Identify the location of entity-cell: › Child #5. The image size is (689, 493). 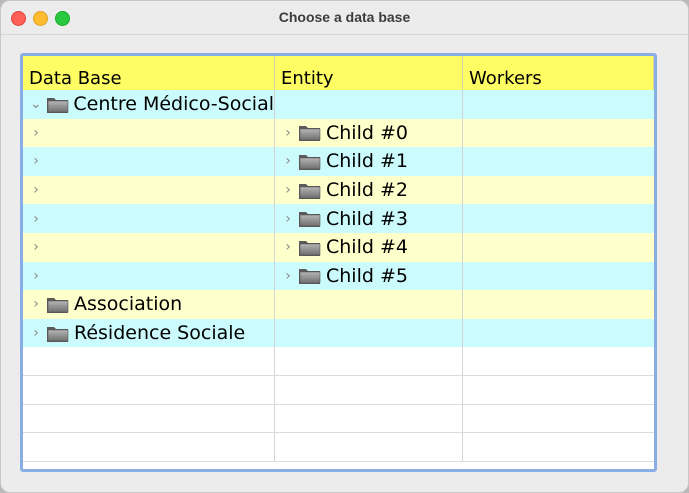
(369, 276).